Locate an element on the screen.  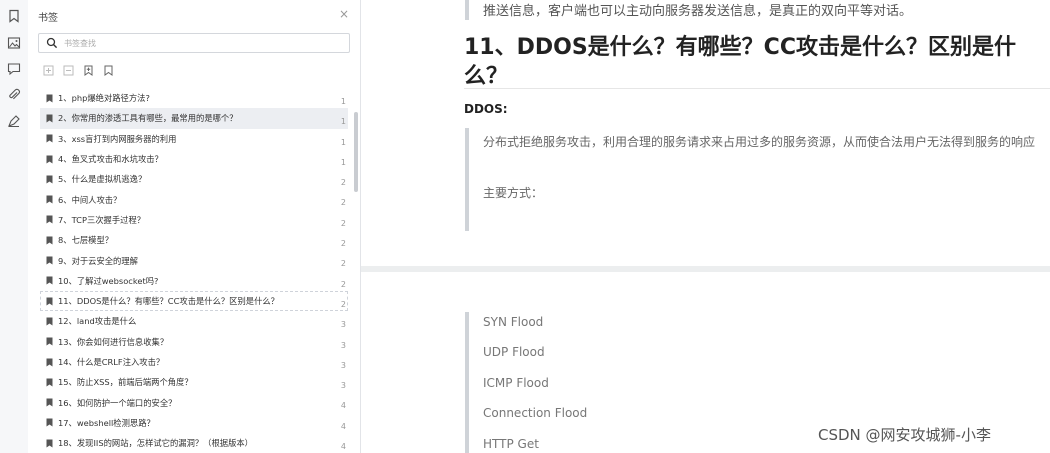
bookmark-label: 8、七层模型？ is located at coordinates (86, 240).